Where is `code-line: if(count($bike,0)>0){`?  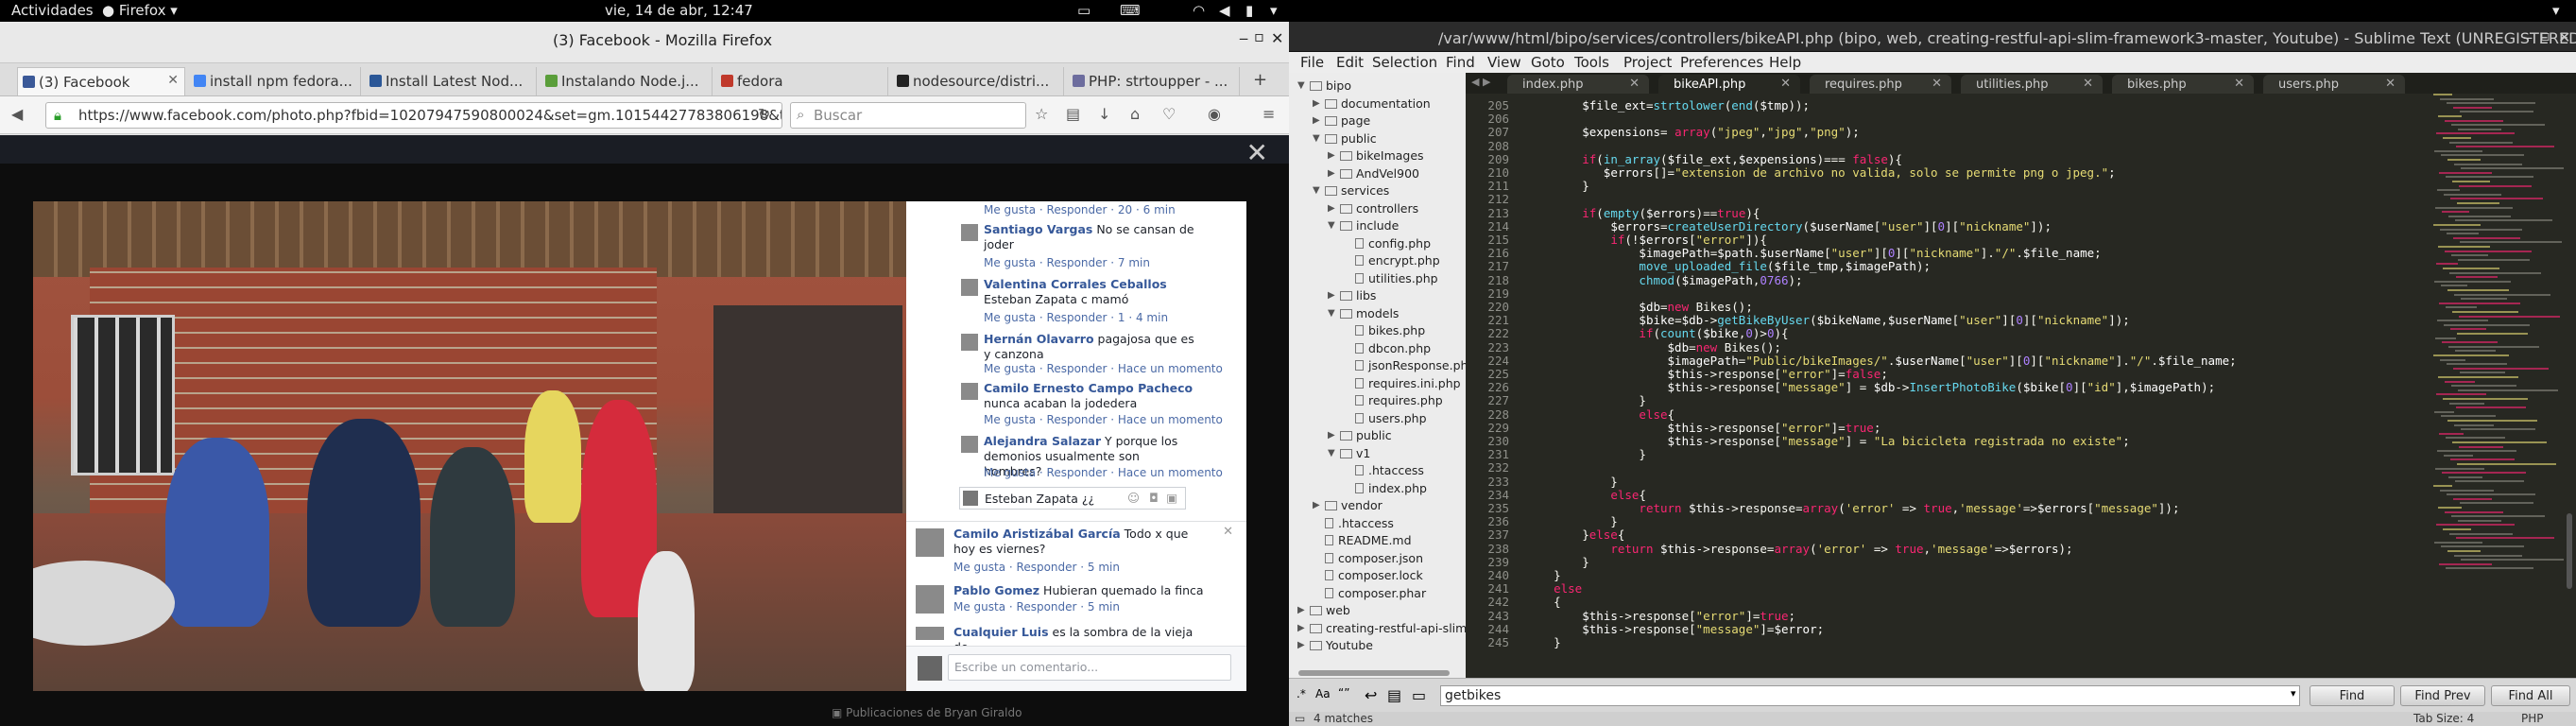
code-line: if(count($bike,0)>0){ is located at coordinates (1656, 333).